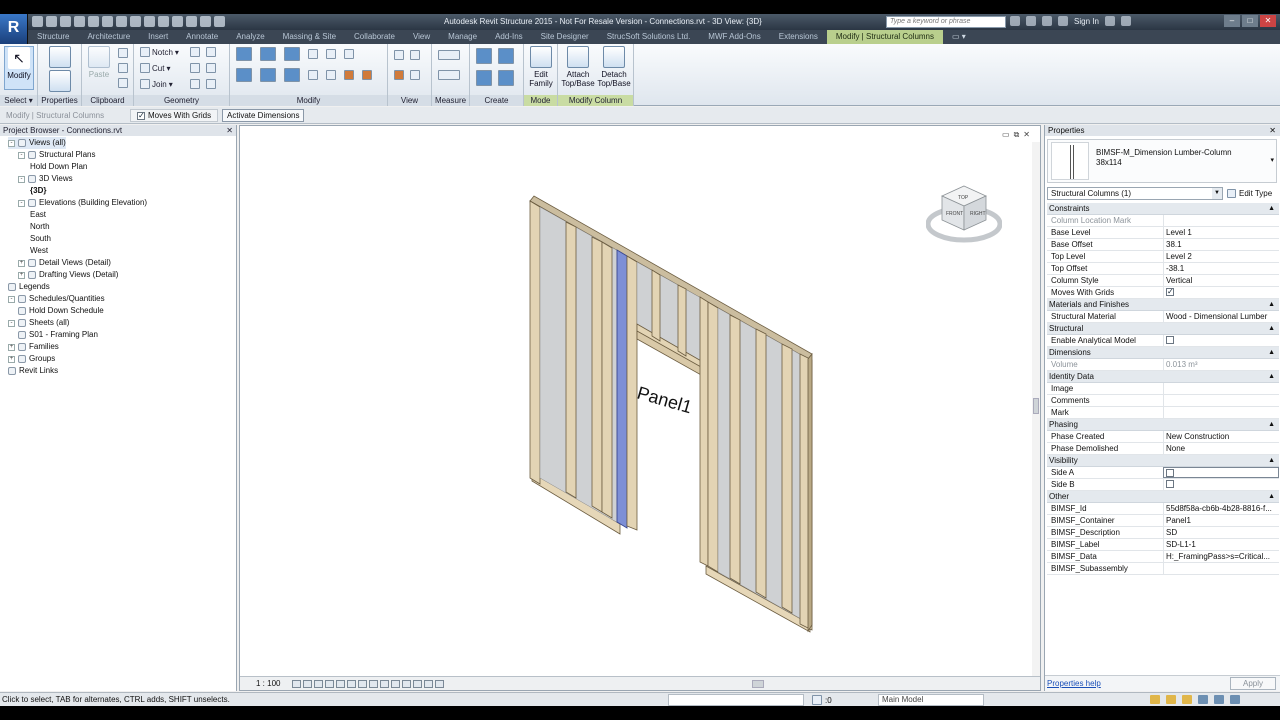 The width and height of the screenshot is (1280, 720). Describe the element at coordinates (158, 37) in the screenshot. I see `tab-insert: Insert` at that location.